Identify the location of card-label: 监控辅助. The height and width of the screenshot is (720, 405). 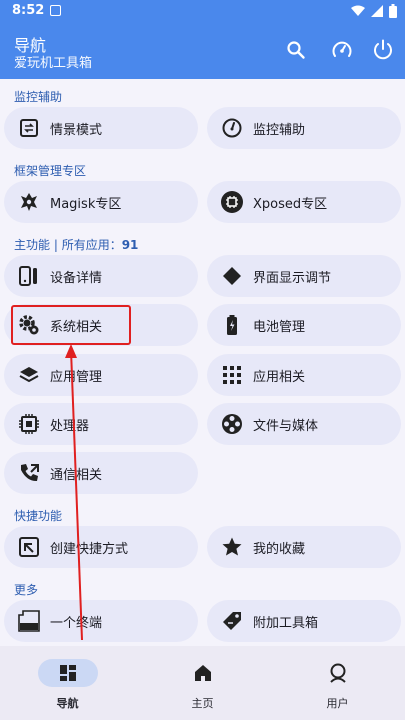
(279, 130).